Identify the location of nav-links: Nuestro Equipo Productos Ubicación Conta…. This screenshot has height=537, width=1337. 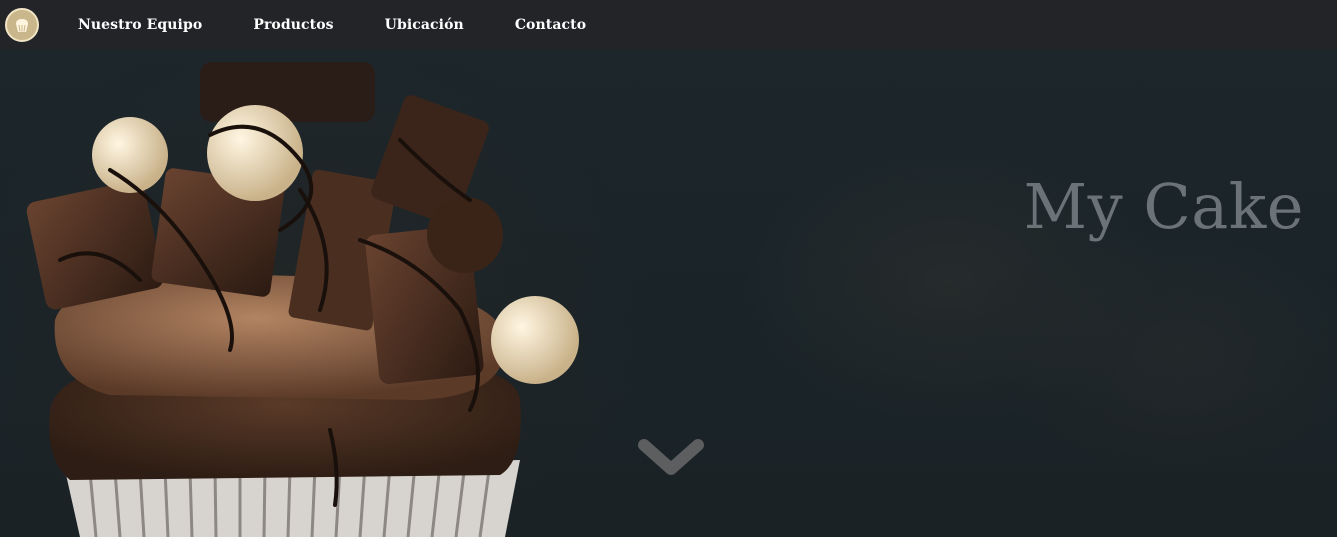
(357, 25).